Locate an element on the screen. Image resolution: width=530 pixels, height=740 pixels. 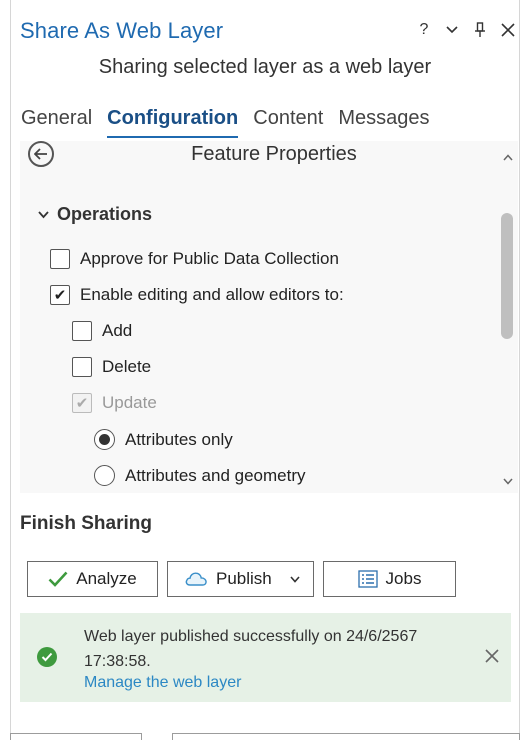
attributes-only-label: Attributes only is located at coordinates (179, 439).